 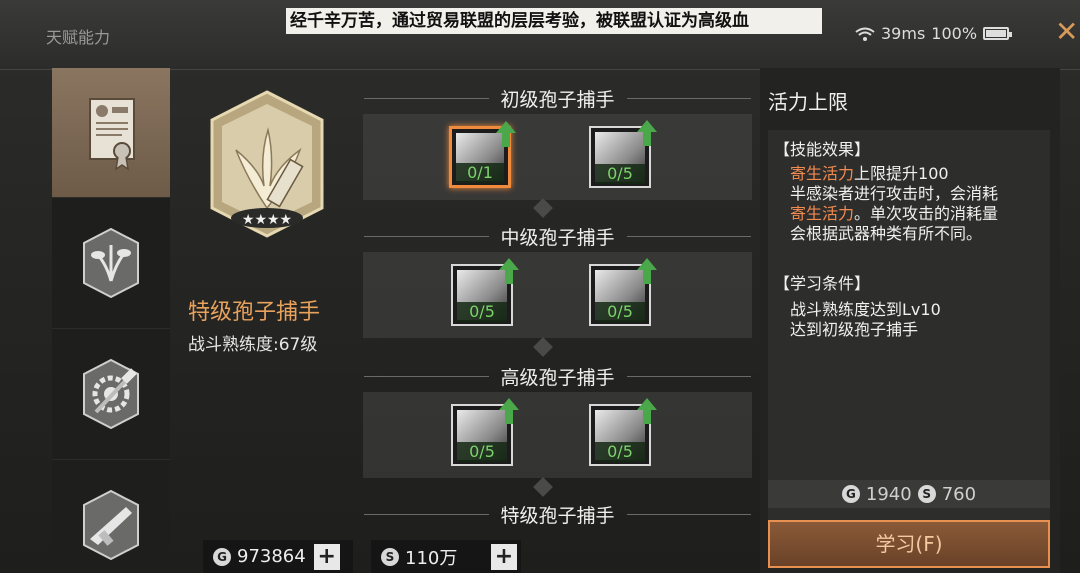 I want to click on cost-s: 760, so click(x=959, y=494).